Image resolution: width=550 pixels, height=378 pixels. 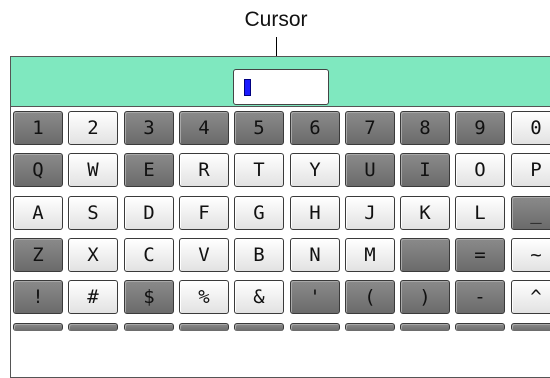 I want to click on key: -, so click(x=480, y=297).